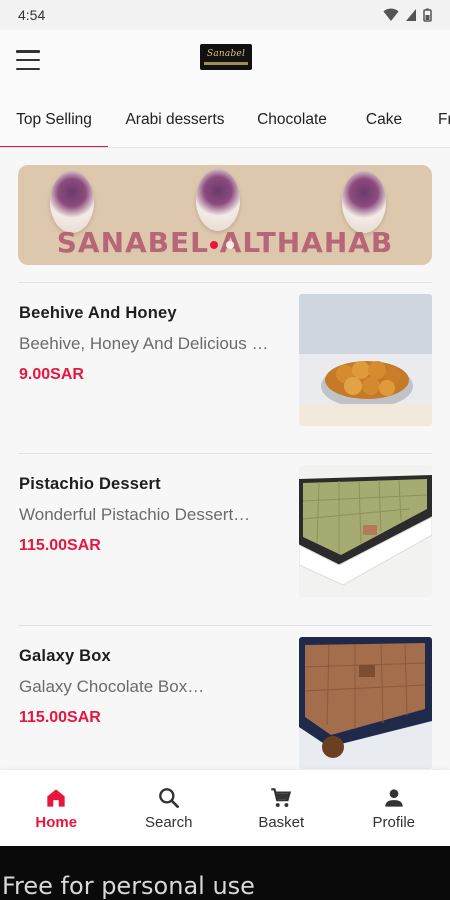 The height and width of the screenshot is (900, 450). I want to click on person-icon, so click(394, 798).